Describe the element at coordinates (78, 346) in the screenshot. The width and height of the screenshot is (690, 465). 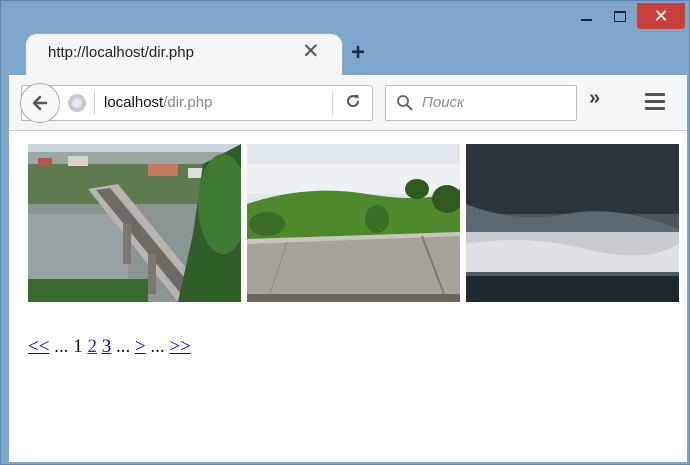
I see `current-page: 1` at that location.